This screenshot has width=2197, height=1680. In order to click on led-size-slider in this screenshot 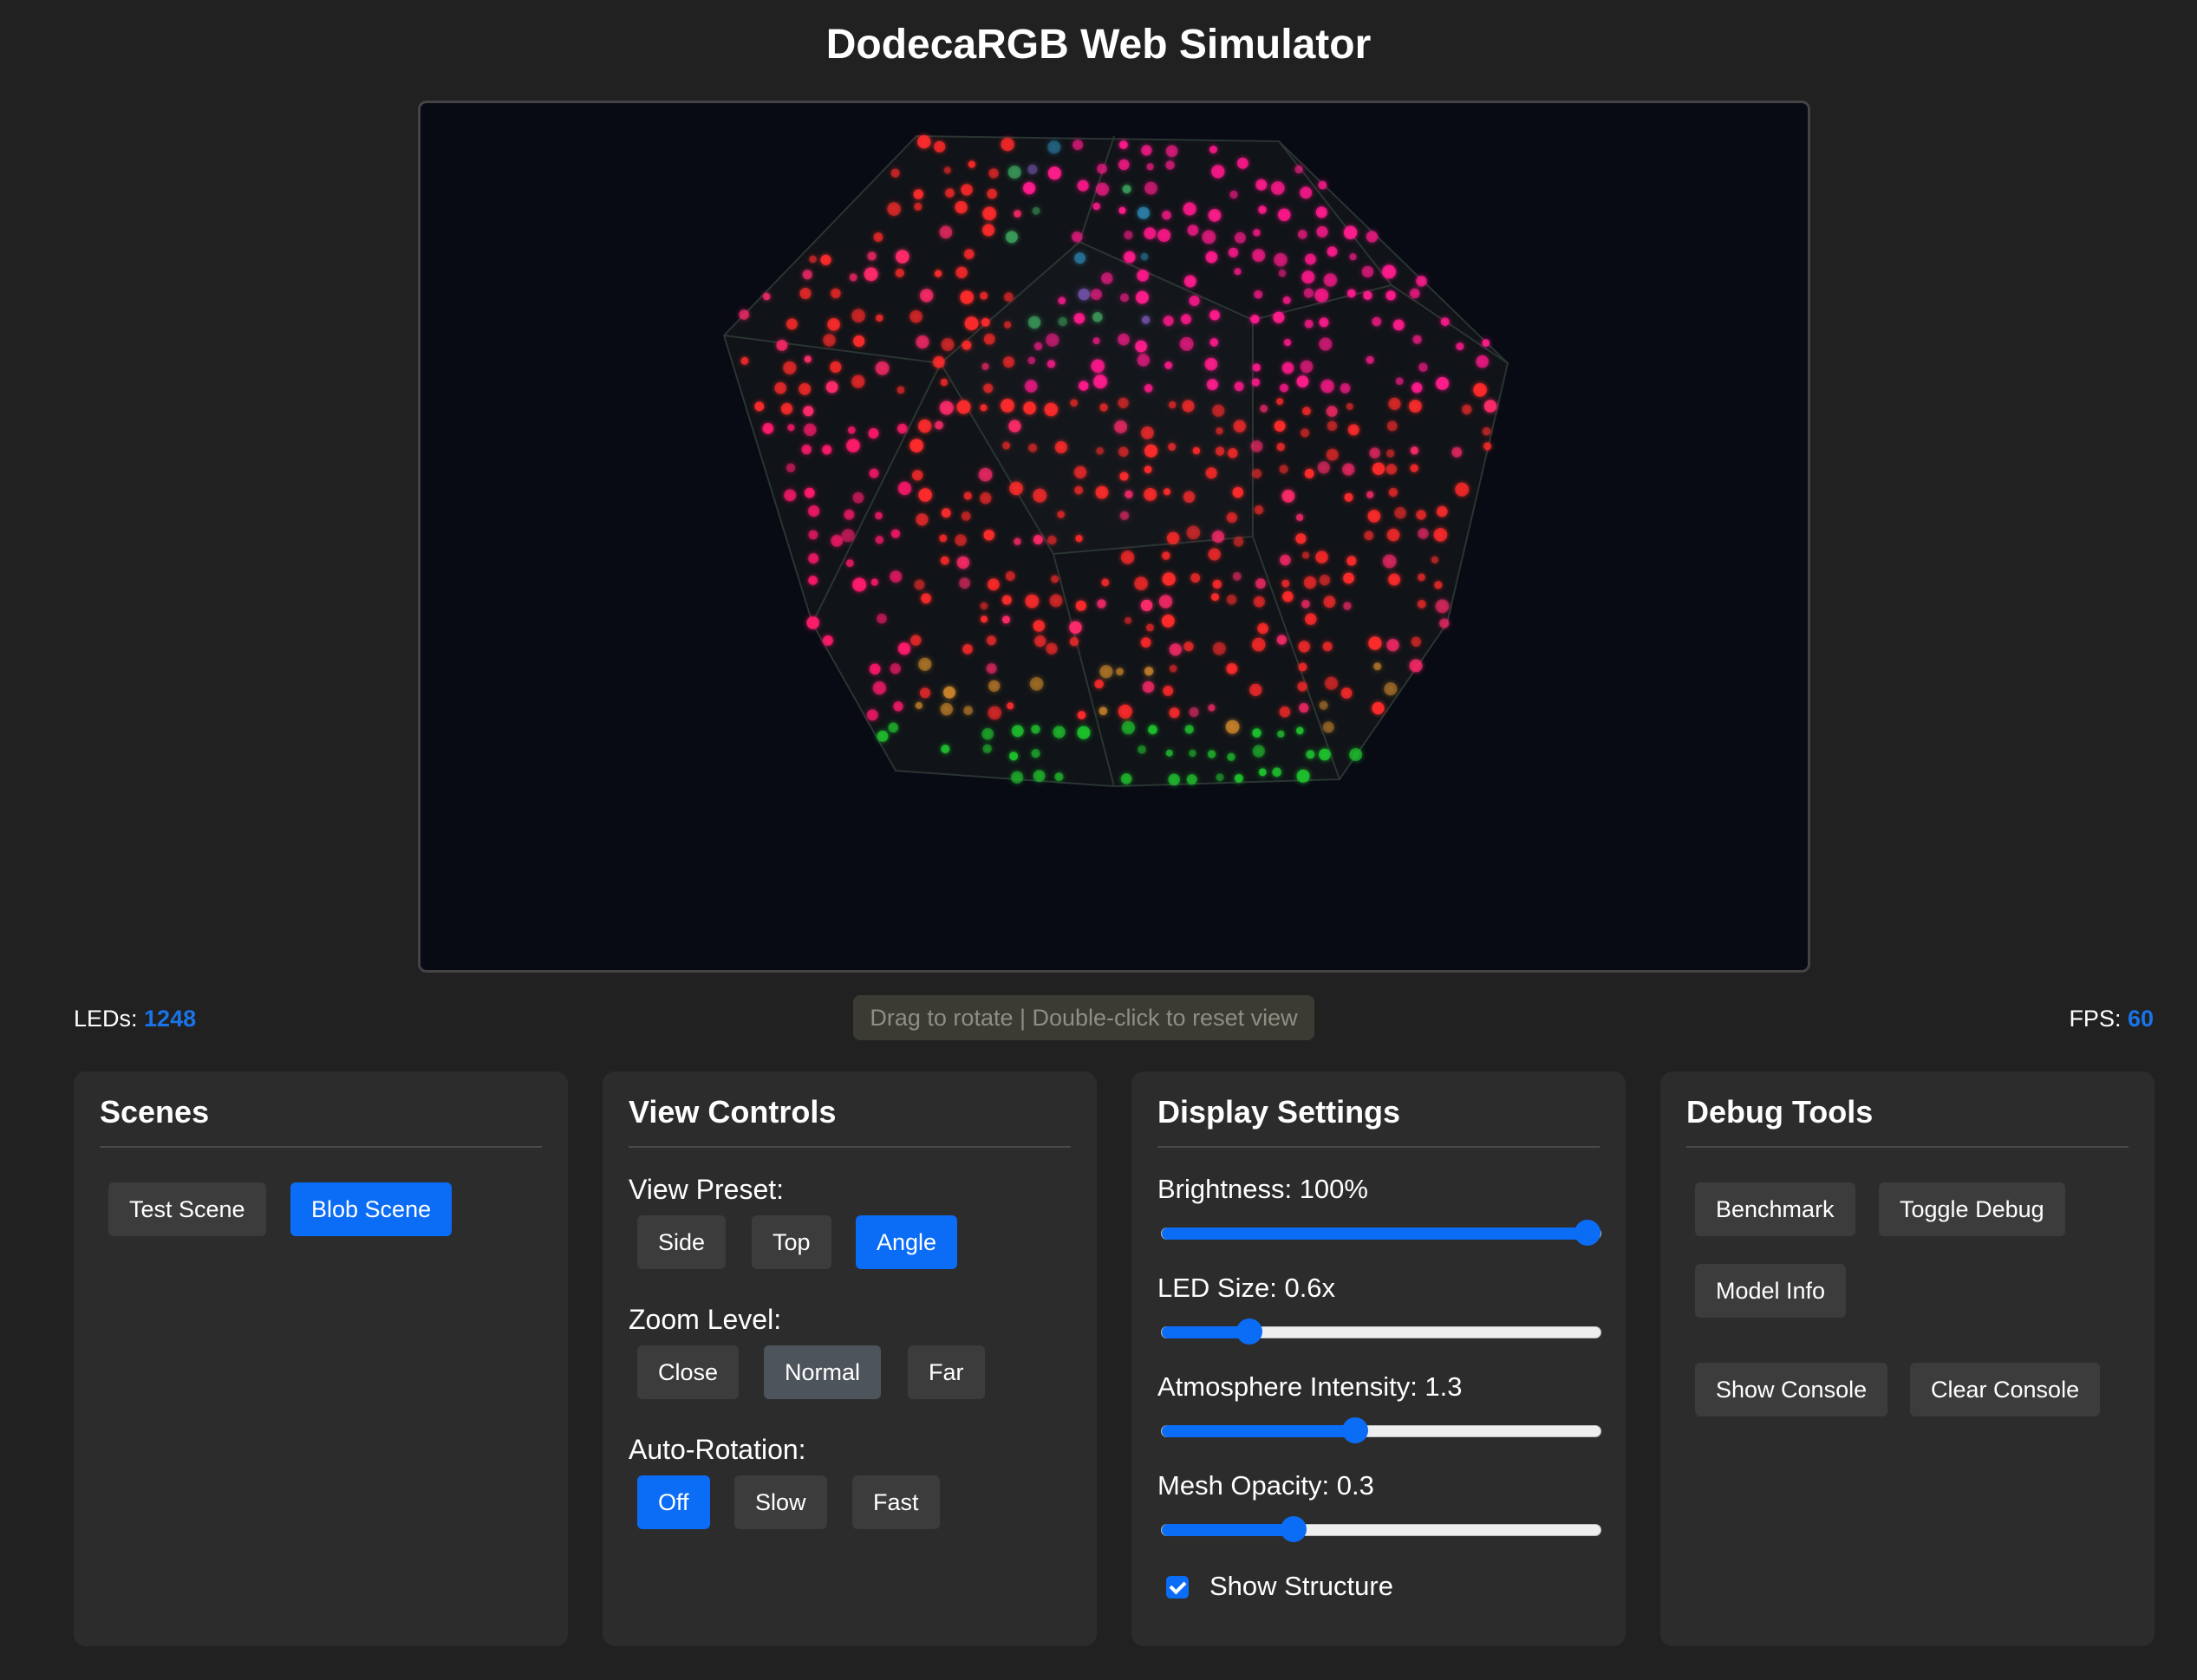, I will do `click(1381, 1332)`.